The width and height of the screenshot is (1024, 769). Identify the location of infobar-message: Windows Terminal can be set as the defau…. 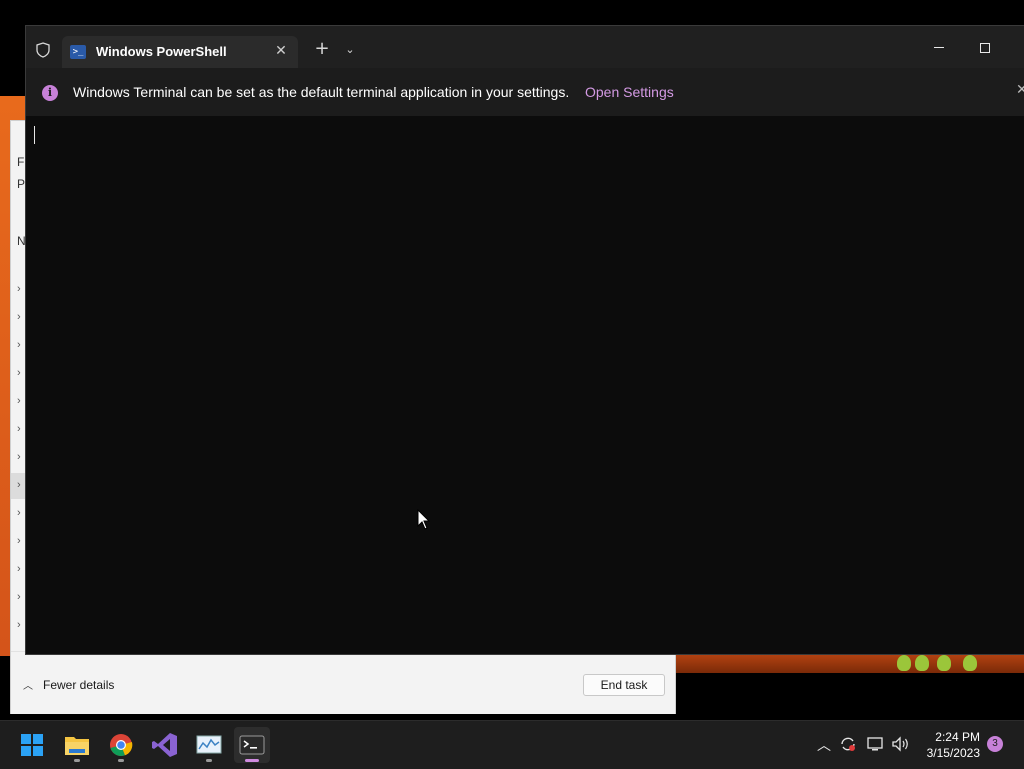
(321, 92).